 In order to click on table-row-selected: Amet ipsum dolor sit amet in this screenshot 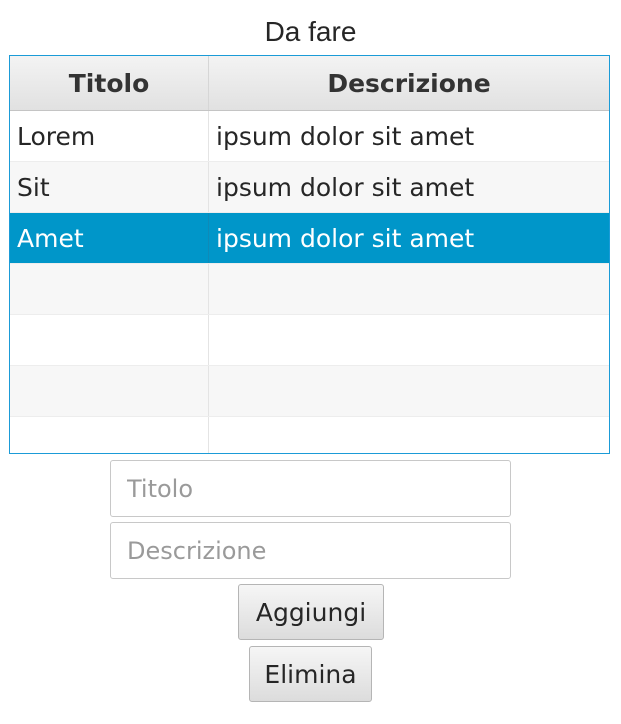, I will do `click(309, 238)`.